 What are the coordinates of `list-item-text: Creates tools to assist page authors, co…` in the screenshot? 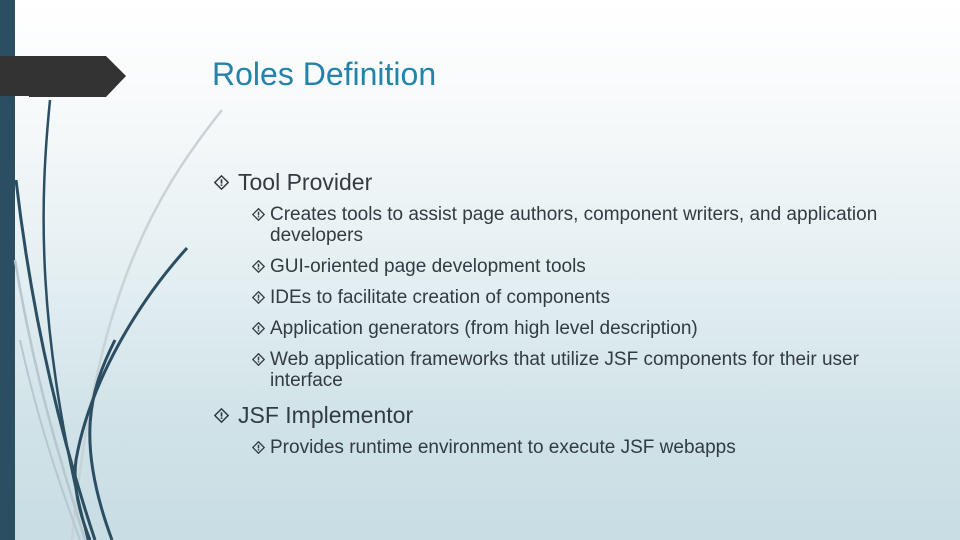 It's located at (574, 225).